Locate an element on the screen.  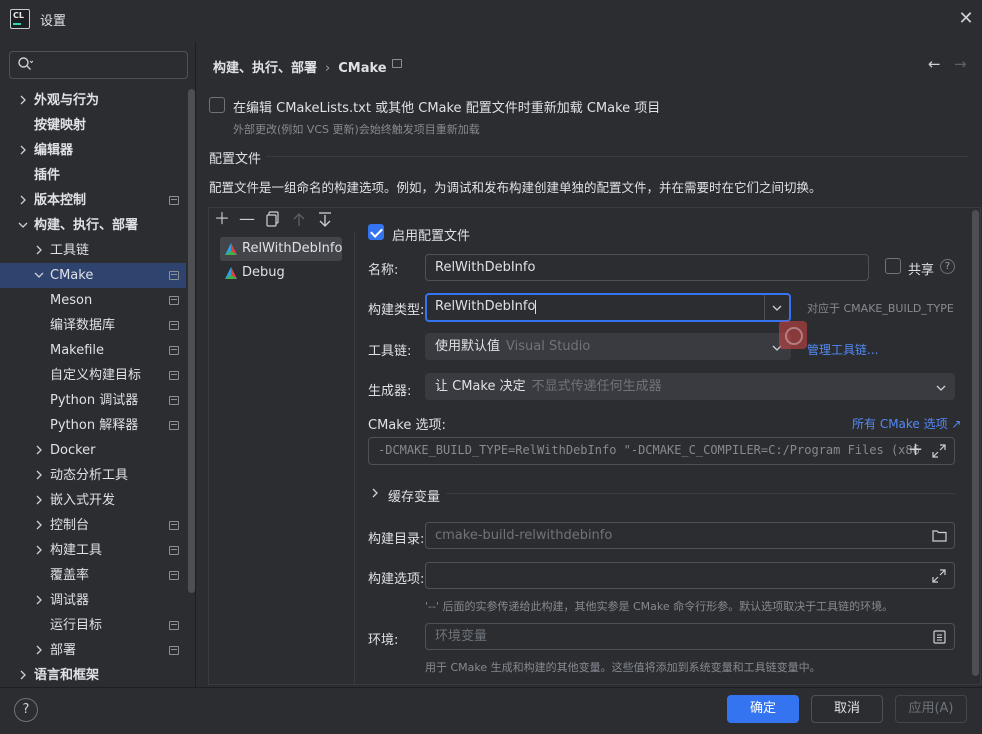
sidebar-item: 部署 is located at coordinates (93, 650).